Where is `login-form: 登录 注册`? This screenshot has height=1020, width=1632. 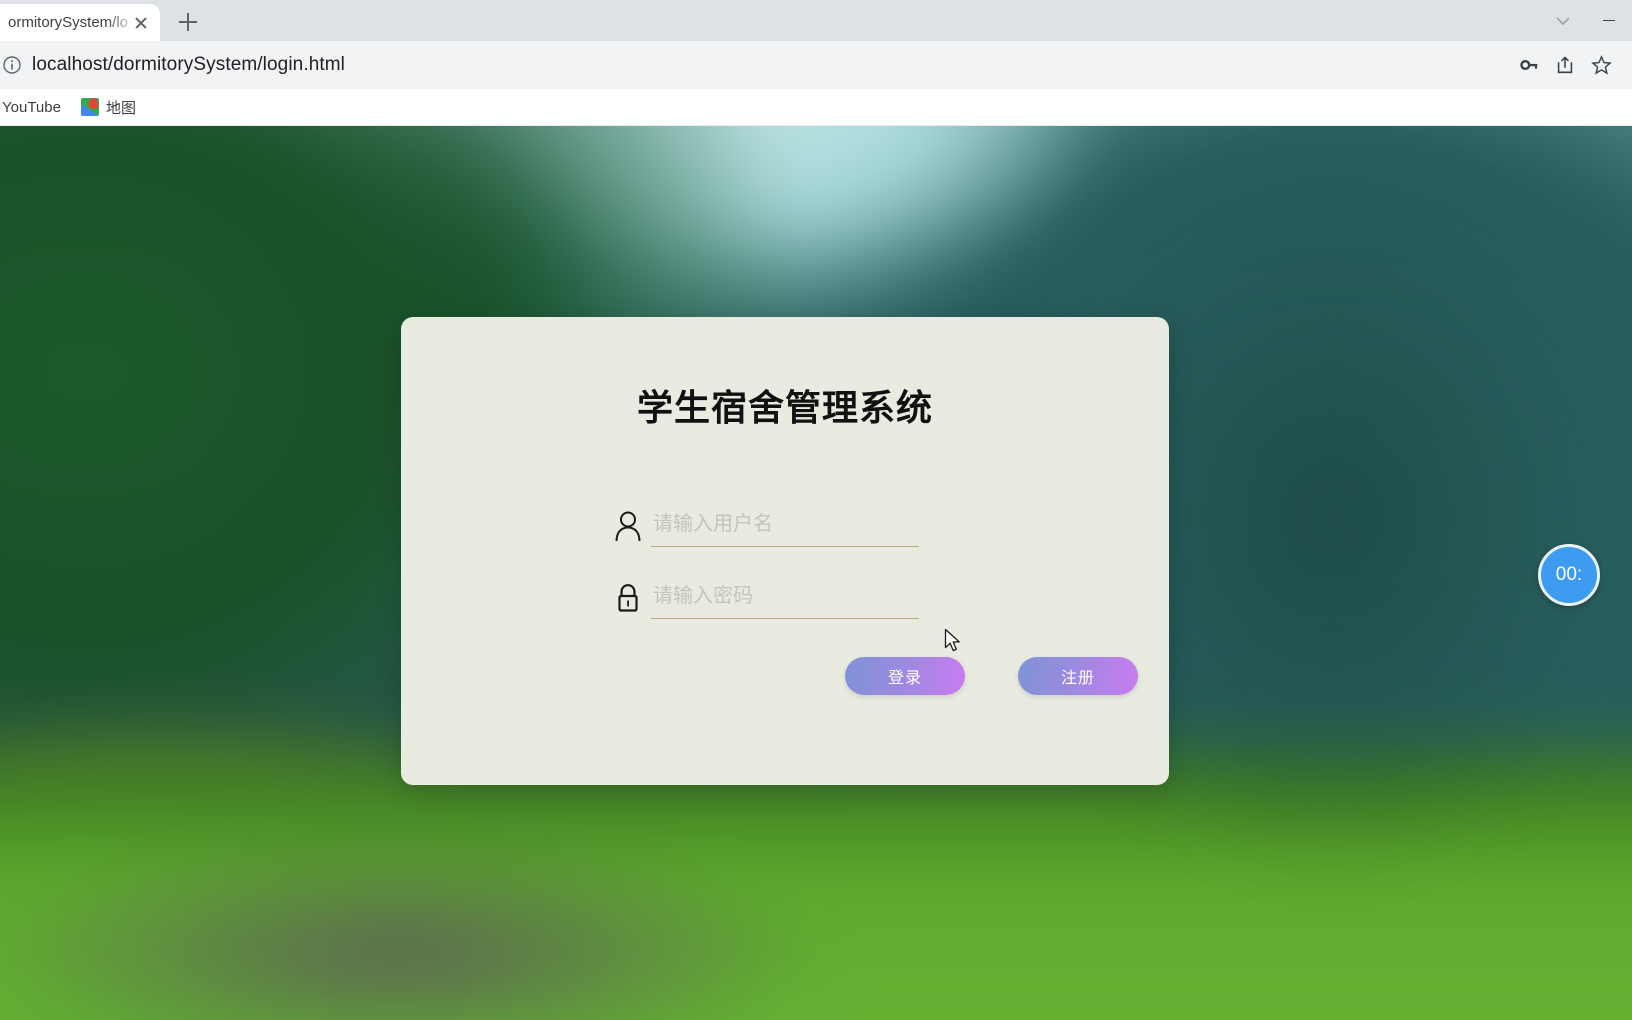
login-form: 登录 注册 is located at coordinates (785, 598).